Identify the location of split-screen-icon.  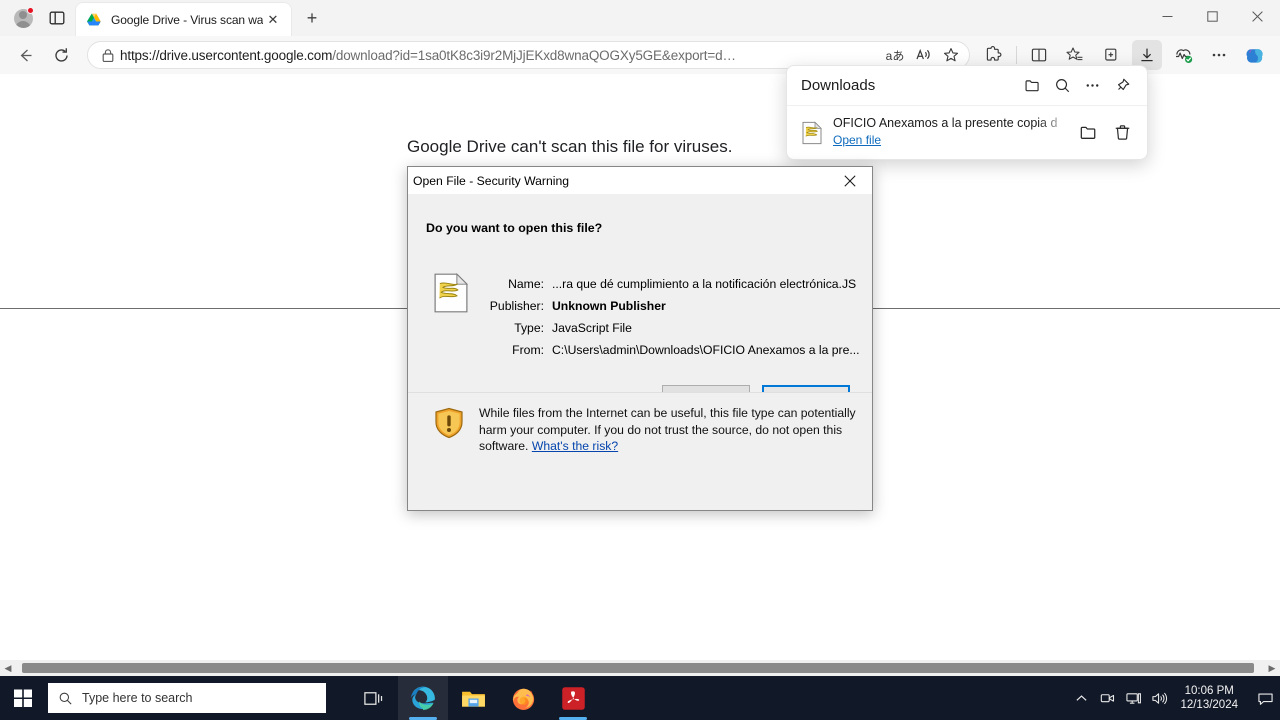
(1039, 55).